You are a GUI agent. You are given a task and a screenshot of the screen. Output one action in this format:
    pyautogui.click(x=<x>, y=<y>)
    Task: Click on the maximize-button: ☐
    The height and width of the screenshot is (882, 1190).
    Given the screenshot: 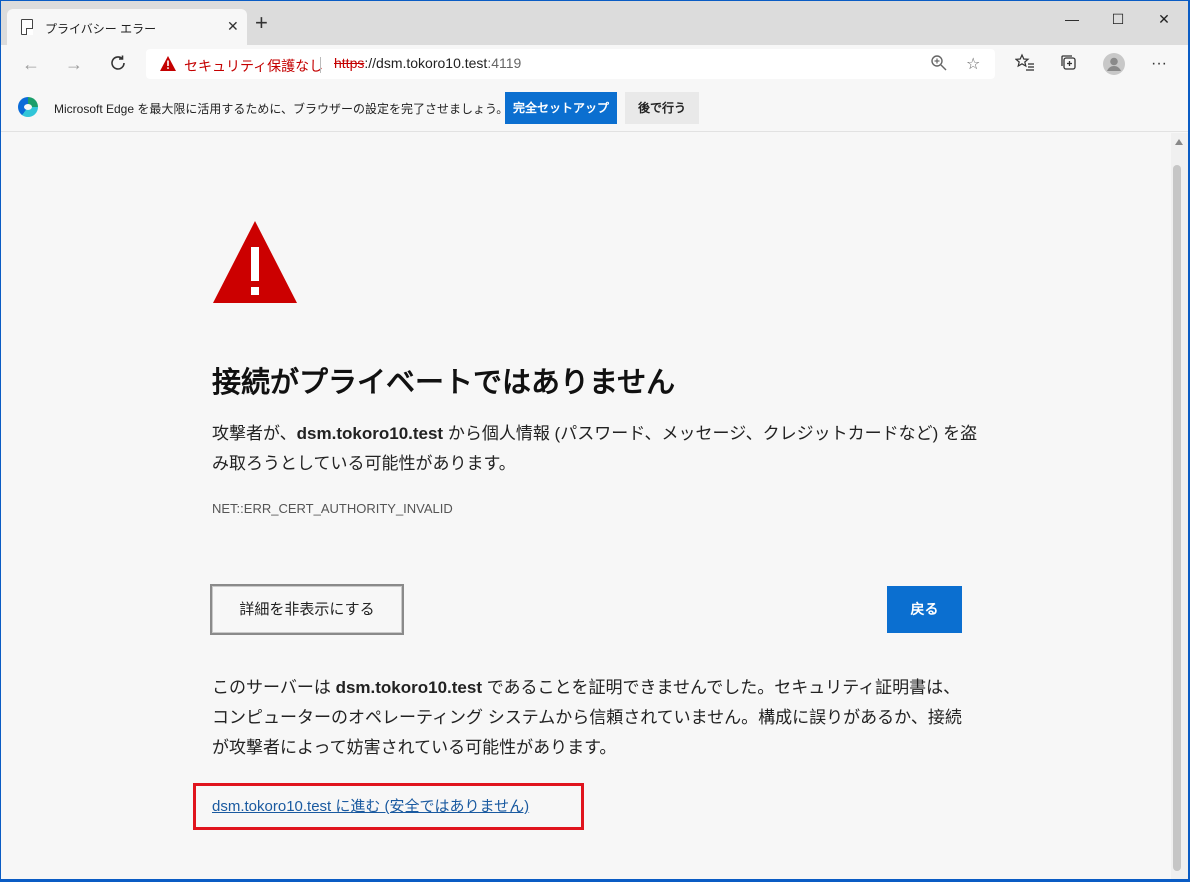 What is the action you would take?
    pyautogui.click(x=1118, y=19)
    